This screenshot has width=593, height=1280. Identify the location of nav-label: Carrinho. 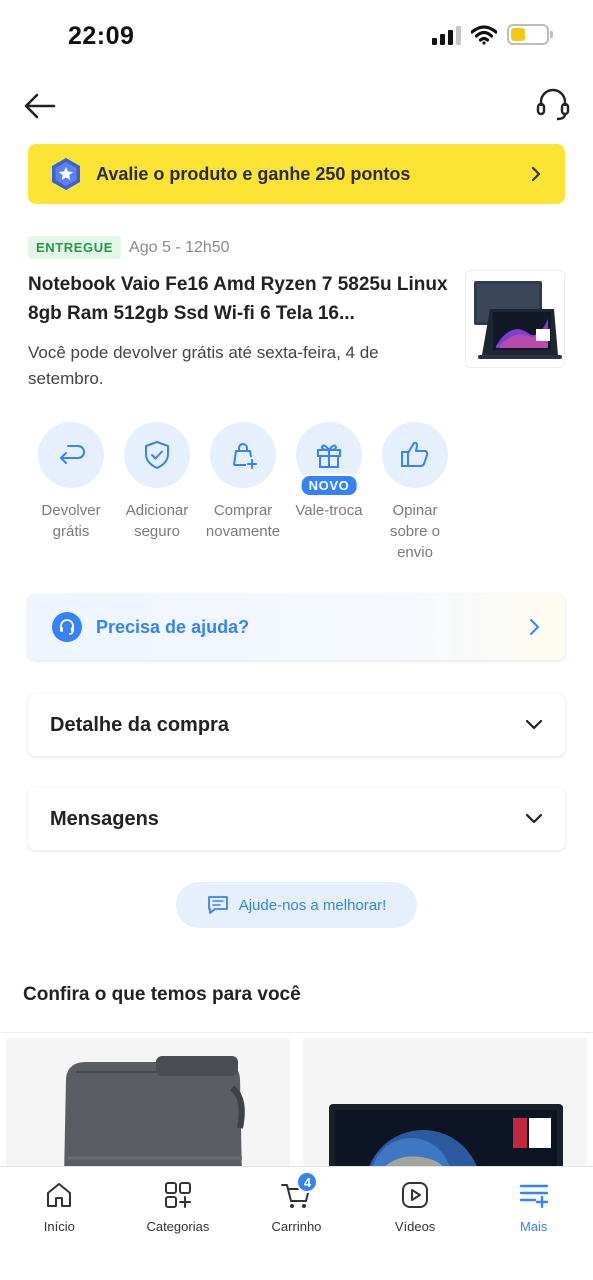
(296, 1226).